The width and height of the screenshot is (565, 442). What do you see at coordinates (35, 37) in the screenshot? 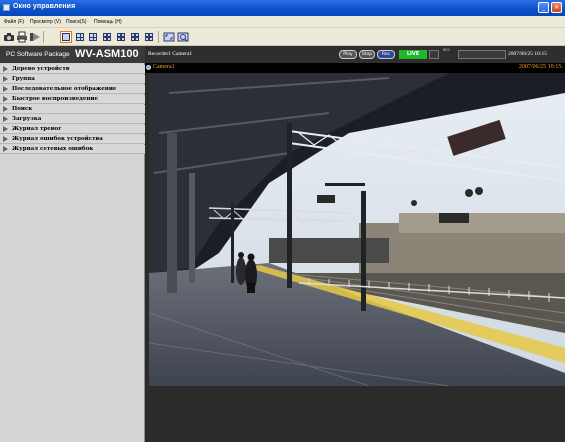
I see `record-icon` at bounding box center [35, 37].